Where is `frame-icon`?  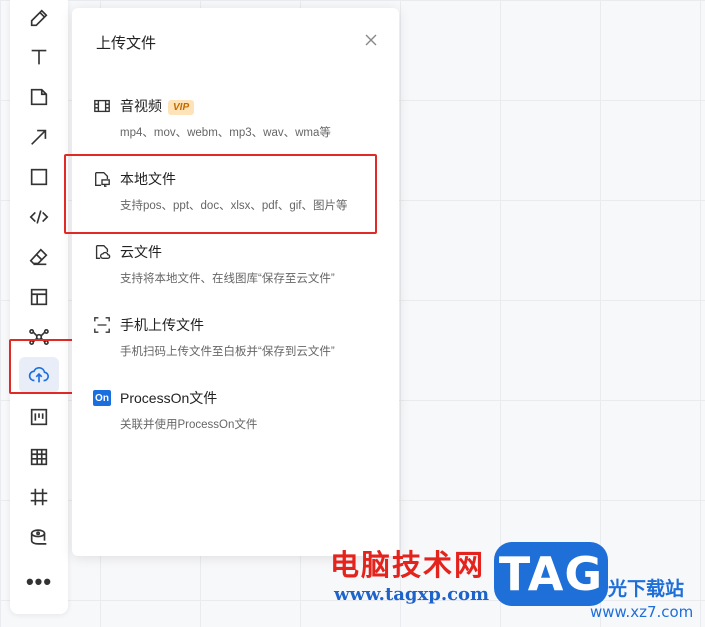
frame-icon is located at coordinates (39, 497).